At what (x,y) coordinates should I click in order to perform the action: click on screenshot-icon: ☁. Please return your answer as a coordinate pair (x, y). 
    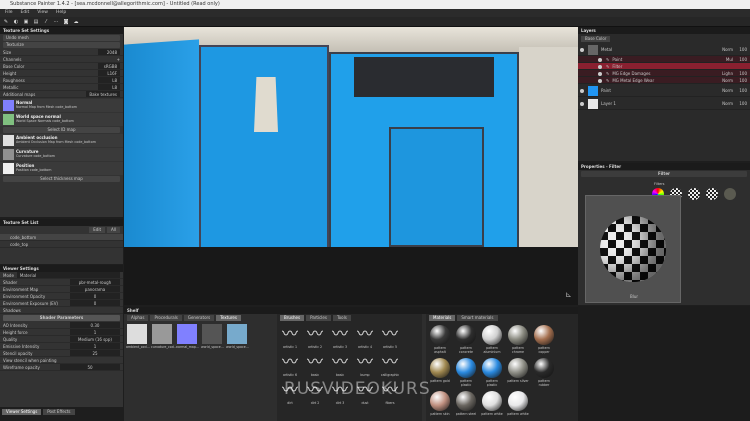
    Looking at the image, I should click on (76, 22).